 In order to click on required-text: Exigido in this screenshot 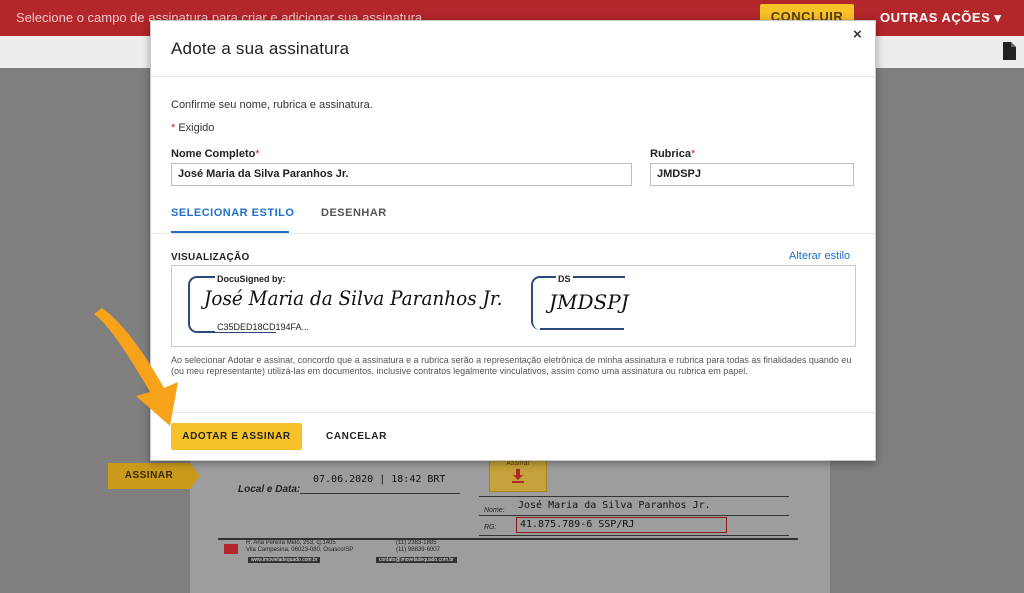, I will do `click(195, 128)`.